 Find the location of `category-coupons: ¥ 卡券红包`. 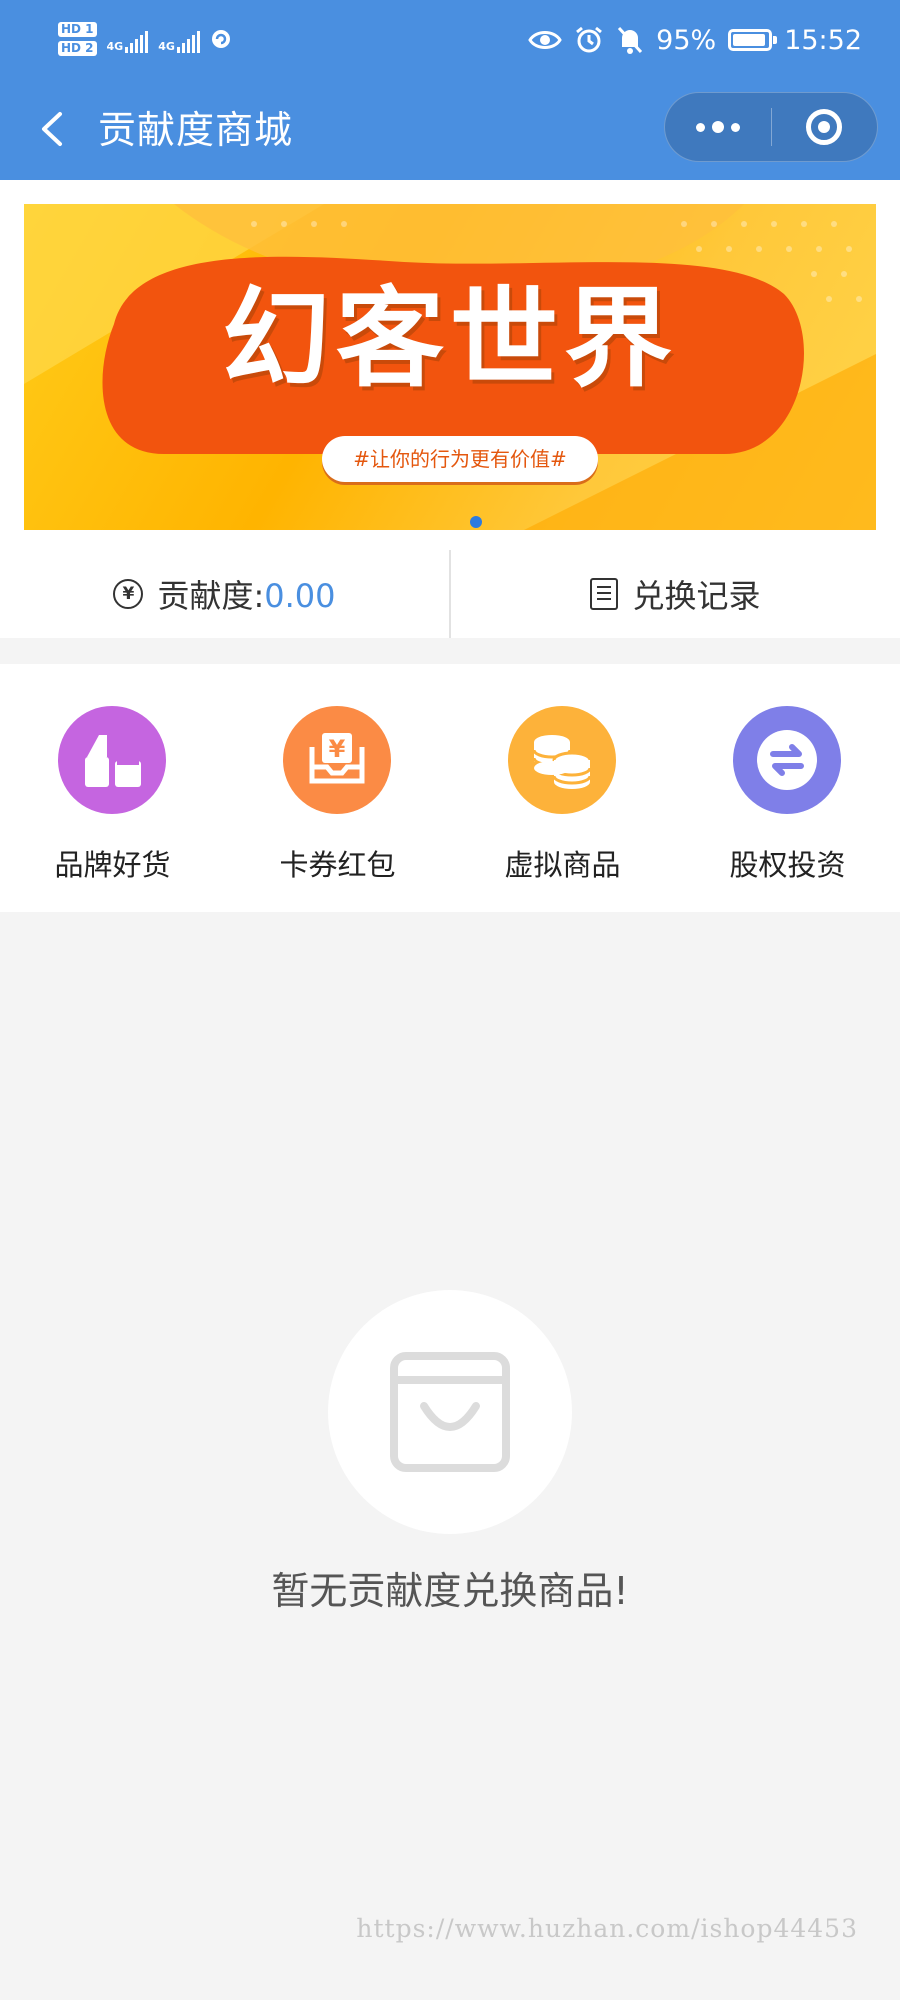

category-coupons: ¥ 卡券红包 is located at coordinates (337, 788).